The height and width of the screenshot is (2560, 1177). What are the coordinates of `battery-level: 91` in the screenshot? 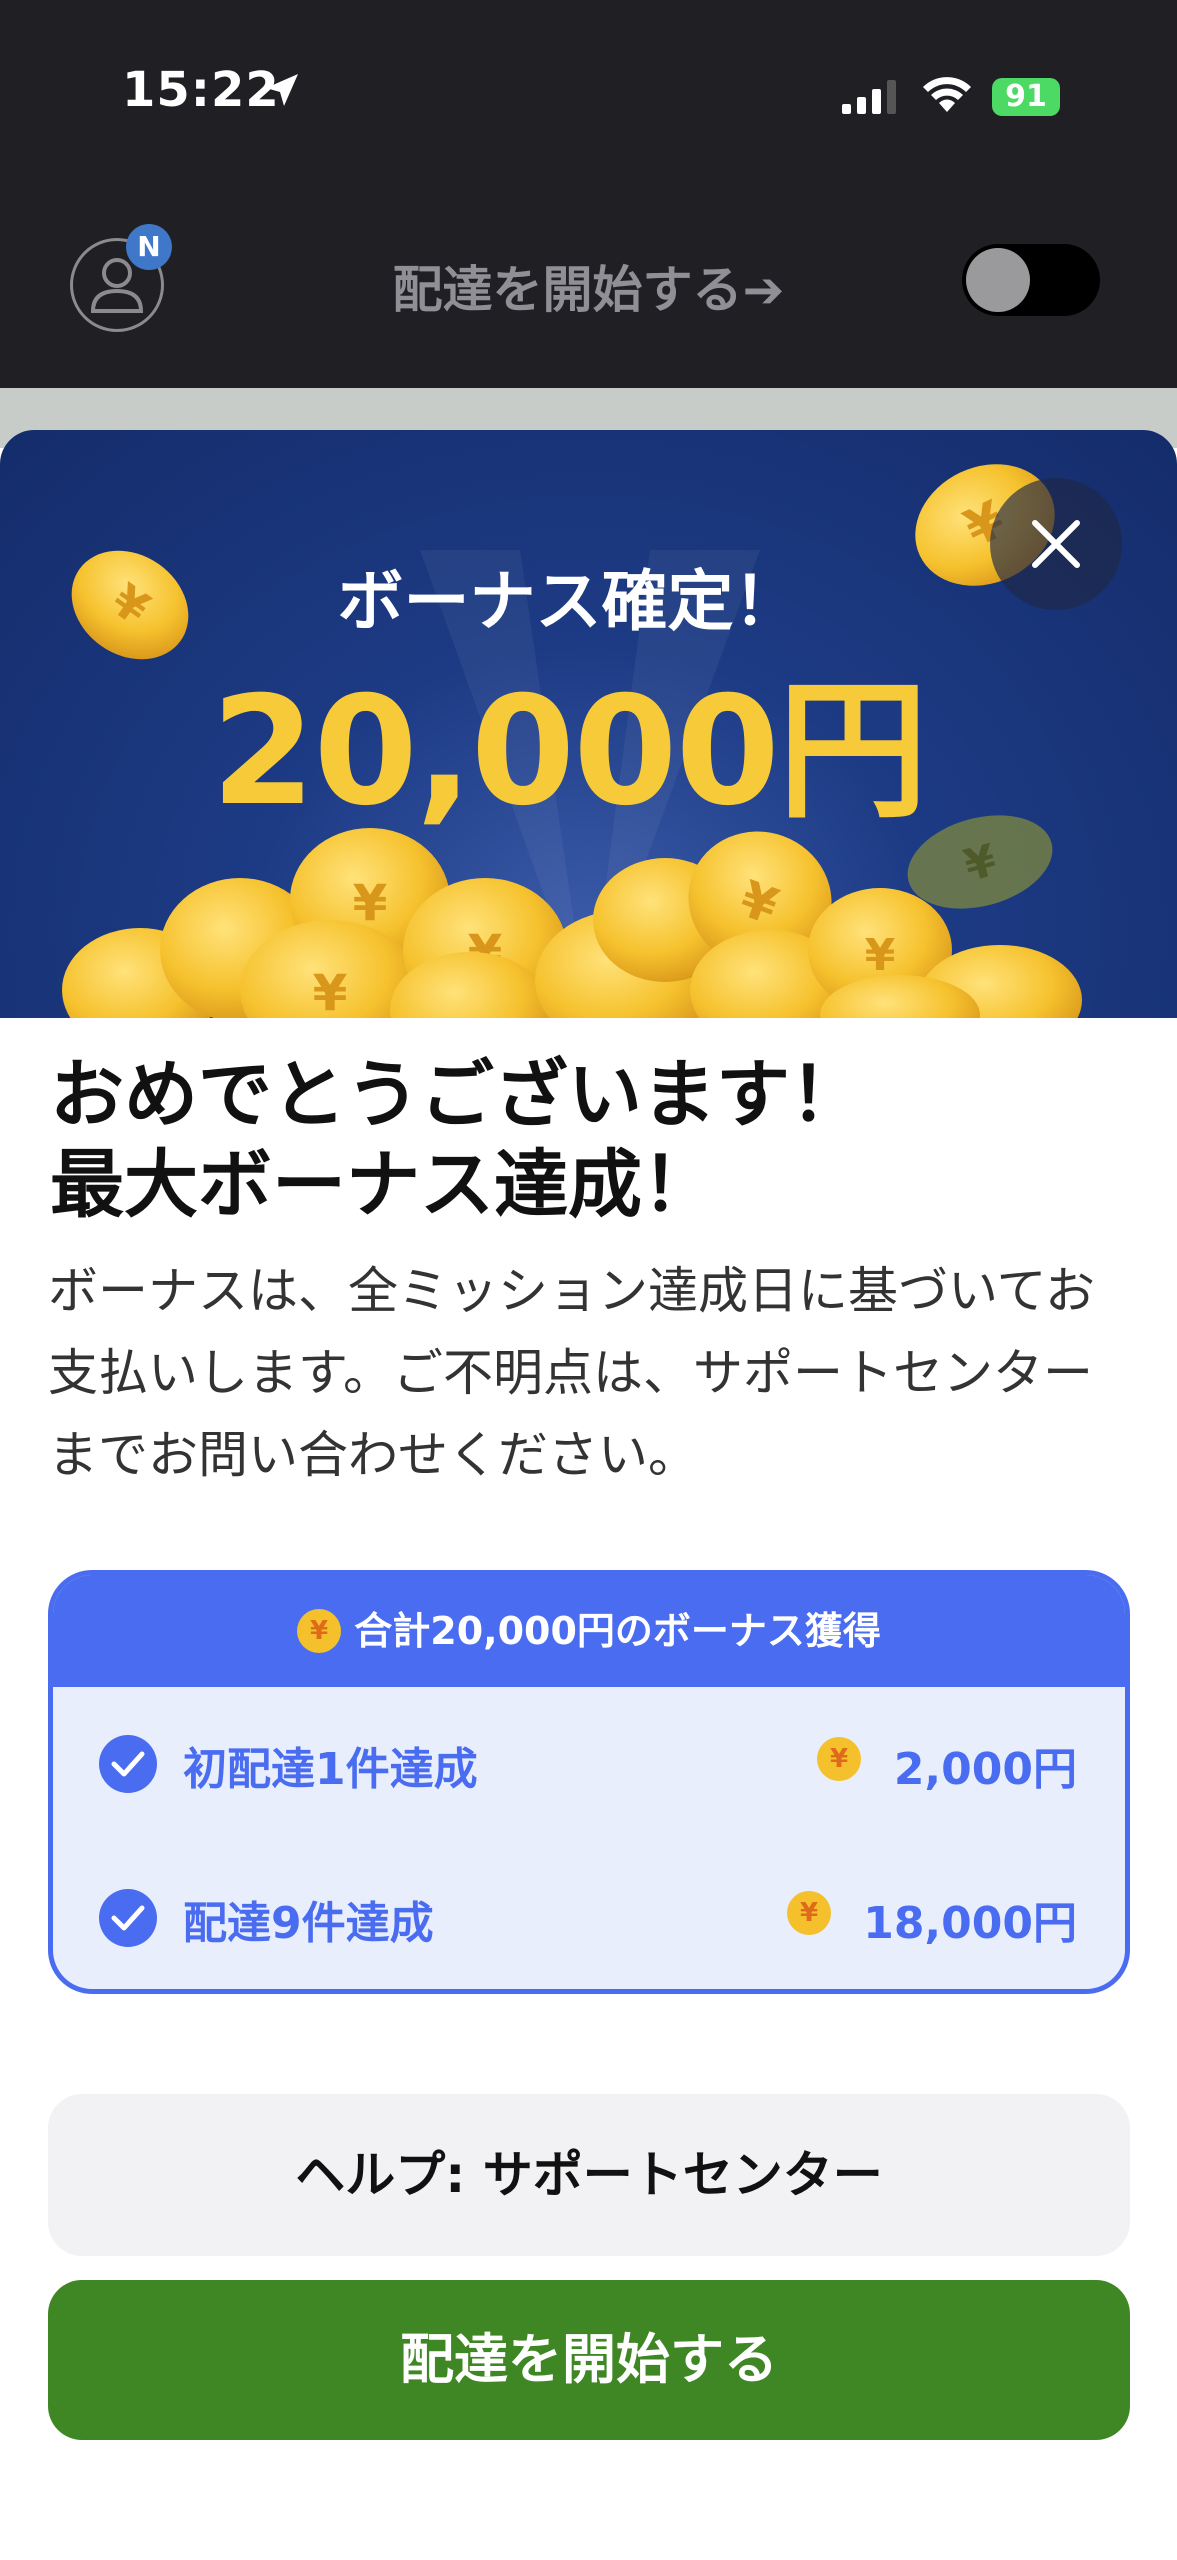 It's located at (1026, 96).